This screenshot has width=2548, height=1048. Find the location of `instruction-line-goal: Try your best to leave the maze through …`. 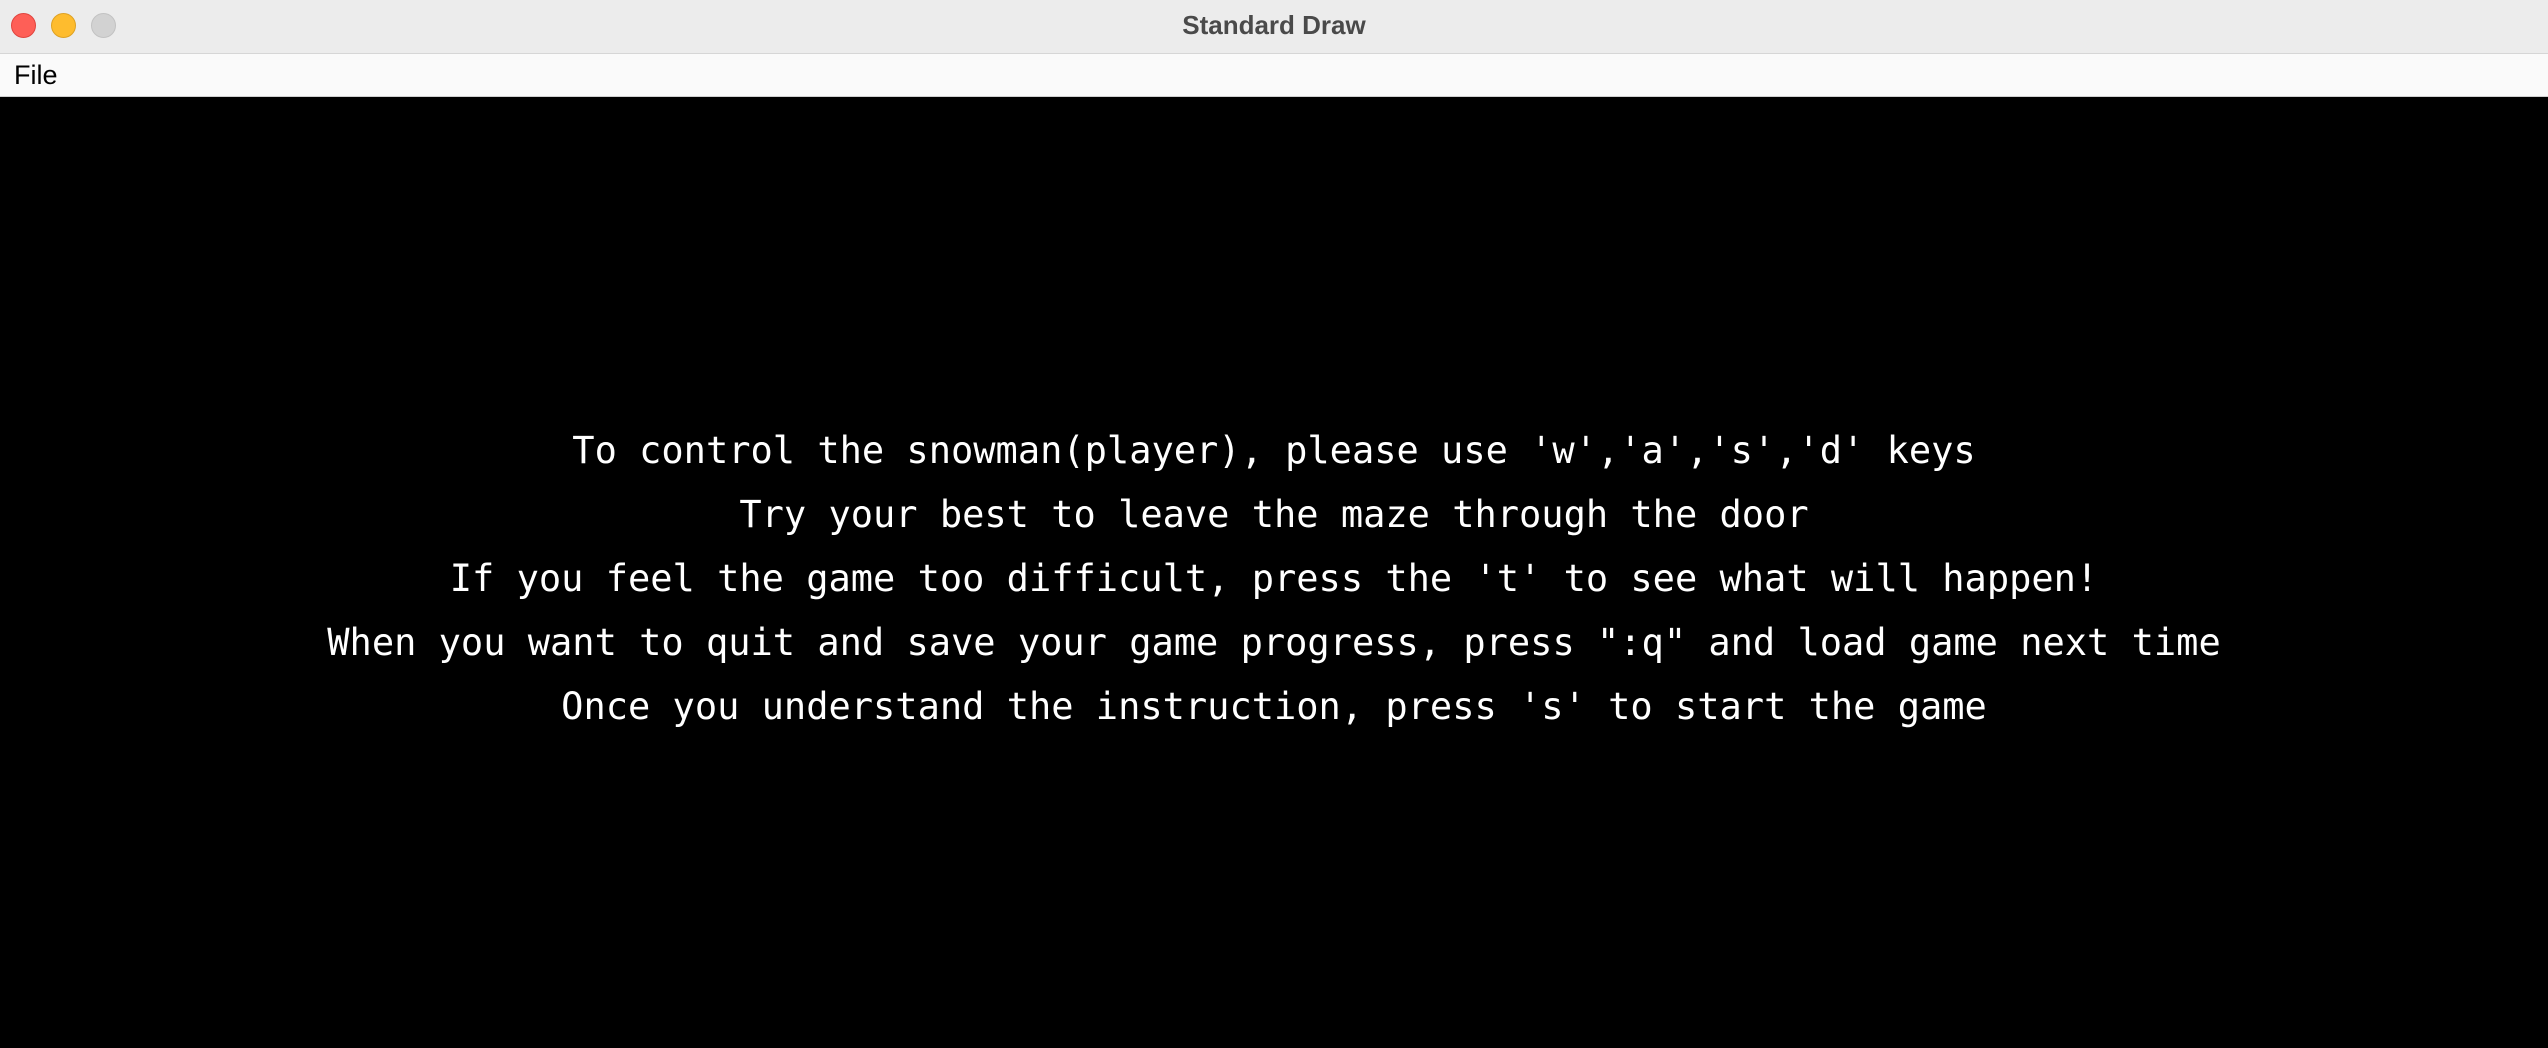

instruction-line-goal: Try your best to leave the maze through … is located at coordinates (1274, 514).